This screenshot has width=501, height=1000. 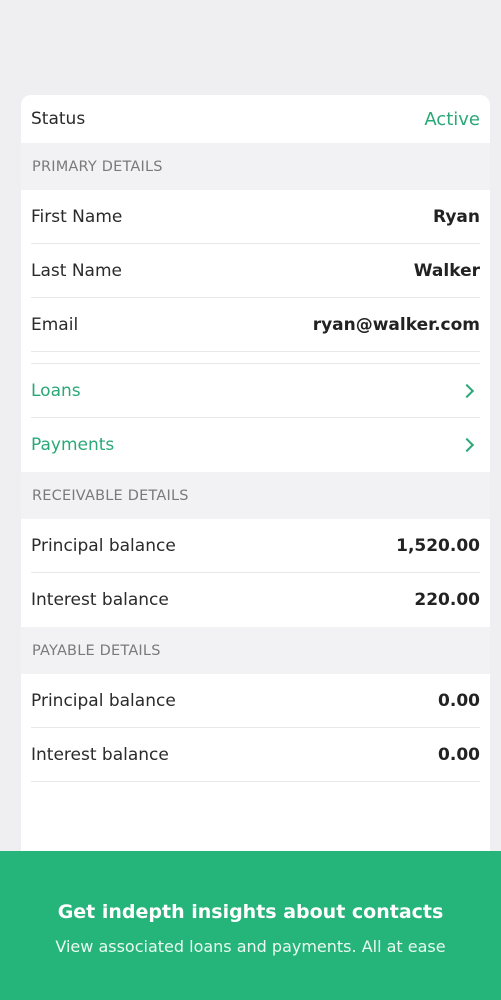 I want to click on payable-principal-row: Principal balance 0.00, so click(x=255, y=701).